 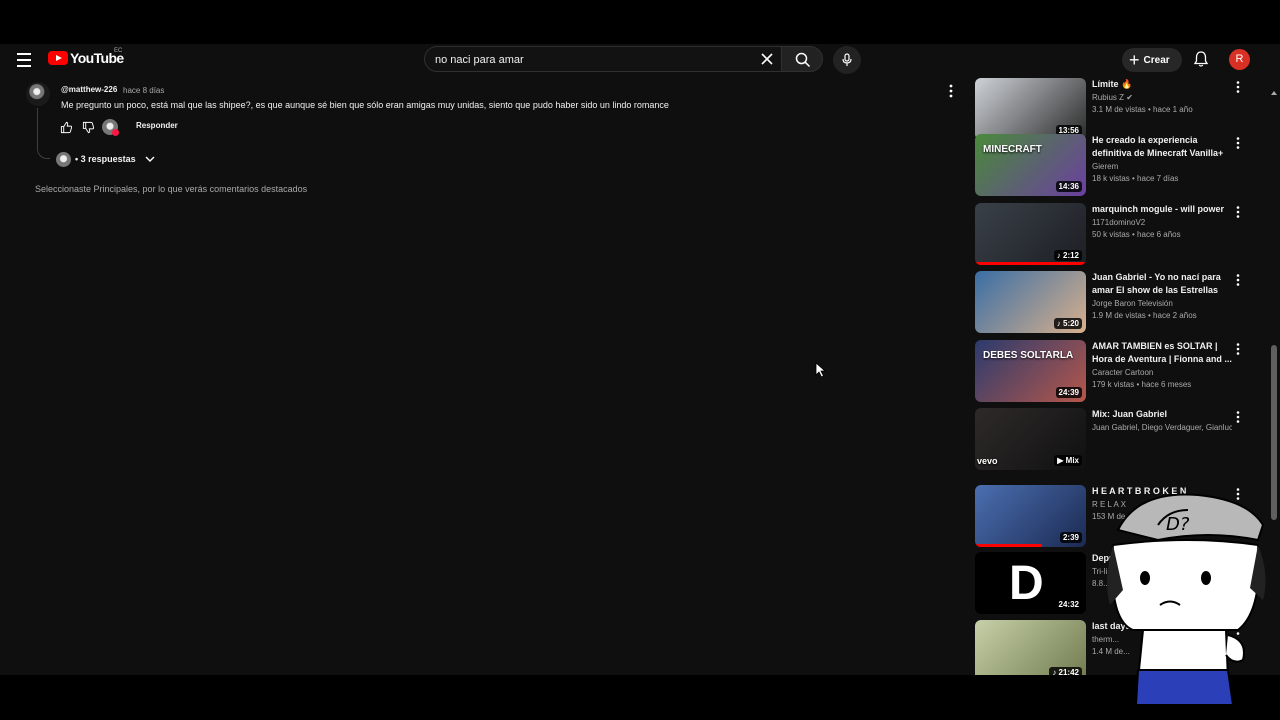 What do you see at coordinates (640, 697) in the screenshot?
I see `letterbox-bottom` at bounding box center [640, 697].